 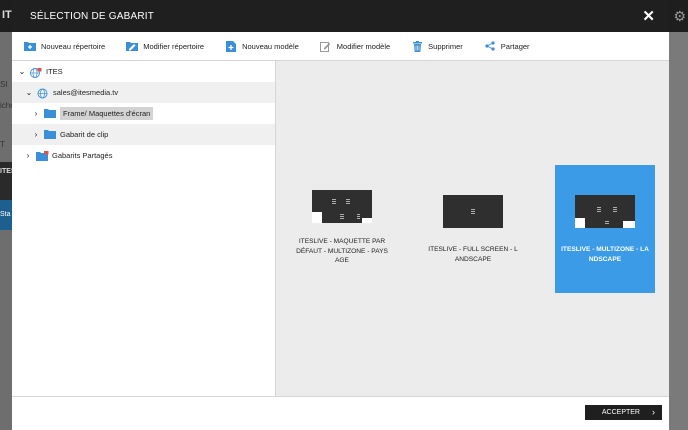 What do you see at coordinates (270, 46) in the screenshot?
I see `new-template-label: Nouveau modèle` at bounding box center [270, 46].